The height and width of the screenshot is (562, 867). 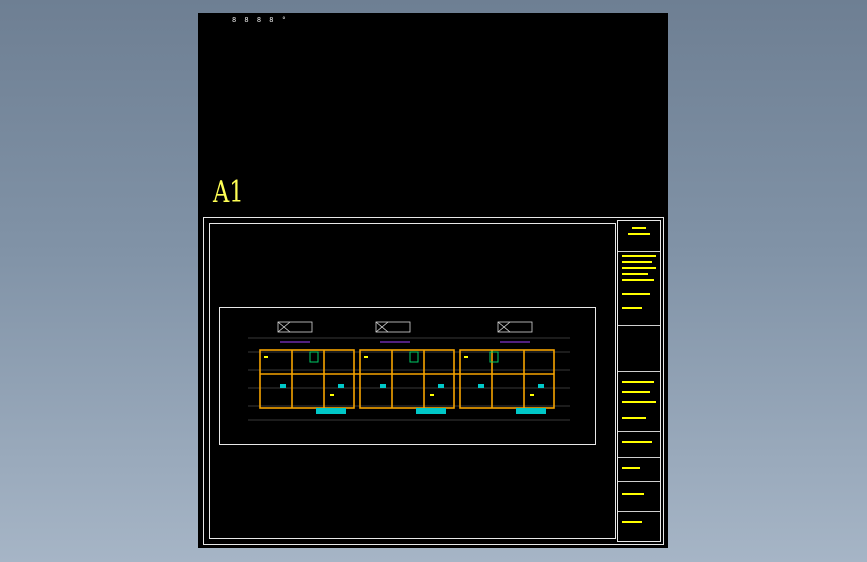 I want to click on fixtures, so click(x=404, y=357).